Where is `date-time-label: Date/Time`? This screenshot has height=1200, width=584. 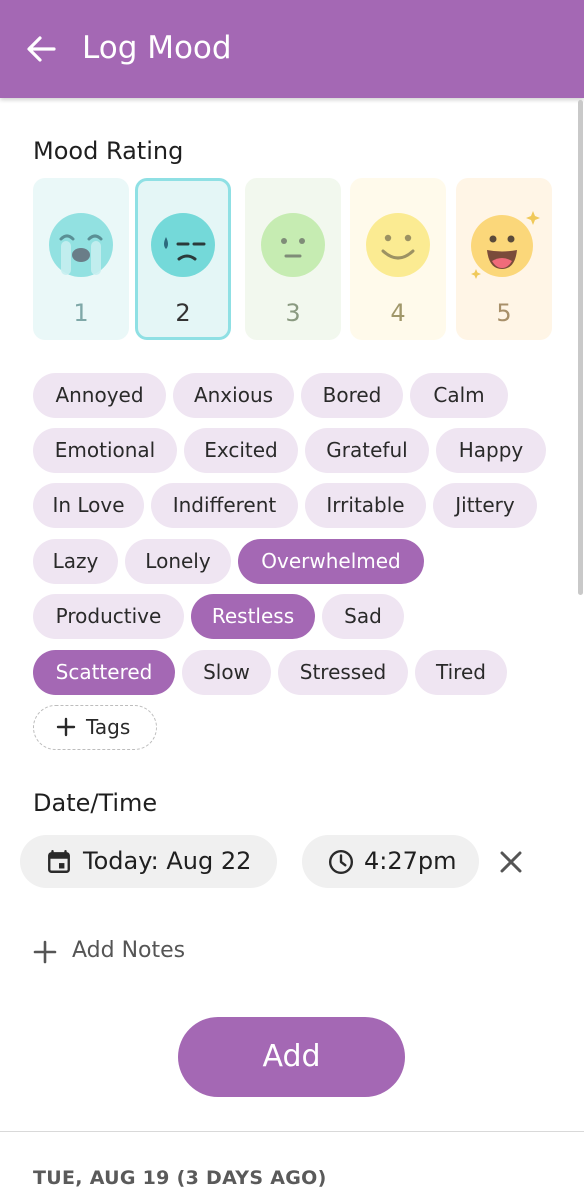 date-time-label: Date/Time is located at coordinates (95, 803).